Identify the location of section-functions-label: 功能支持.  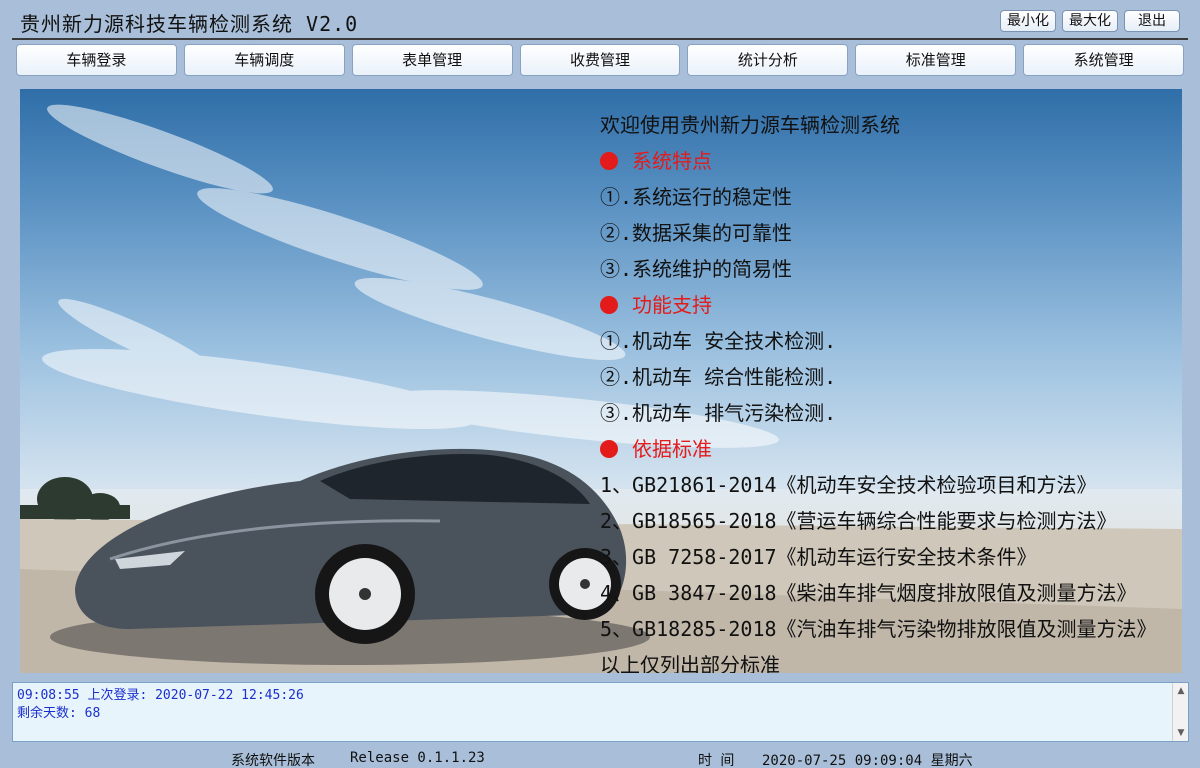
(672, 305).